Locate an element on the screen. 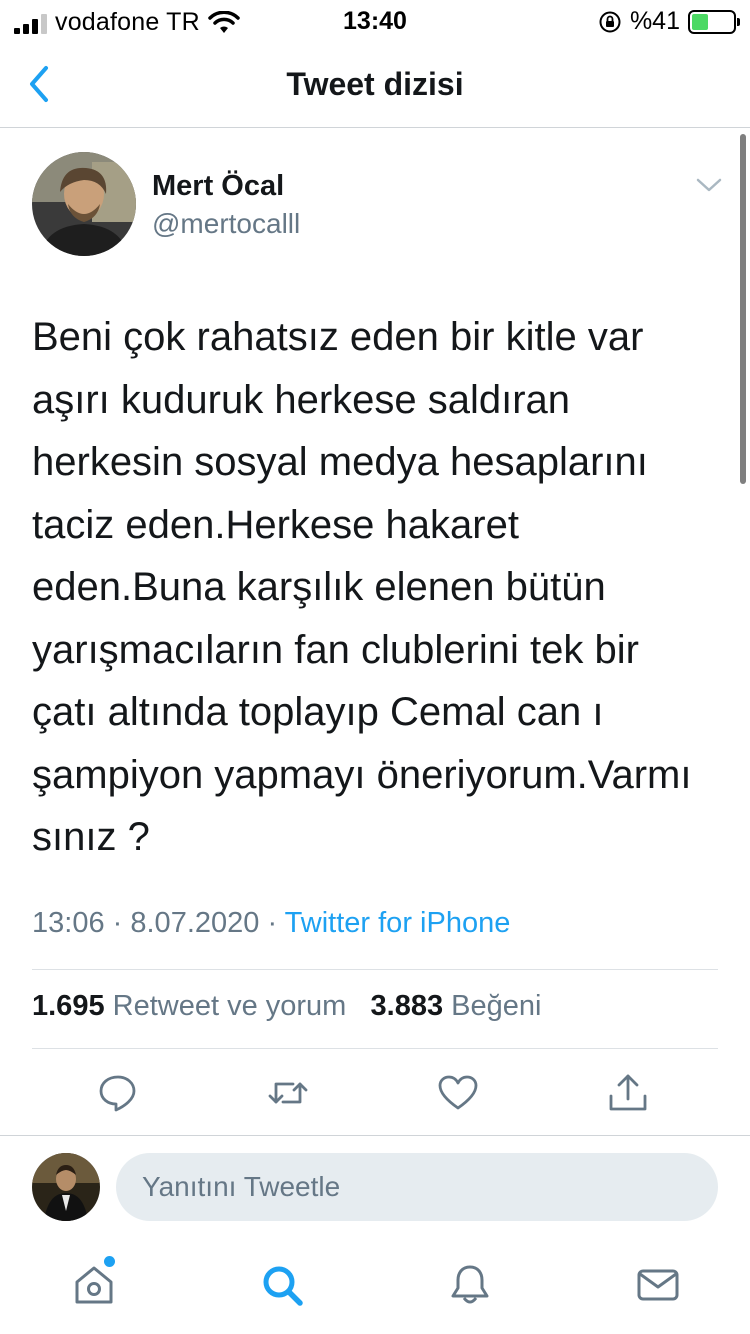 This screenshot has width=750, height=1334. retweet-icon is located at coordinates (288, 1093).